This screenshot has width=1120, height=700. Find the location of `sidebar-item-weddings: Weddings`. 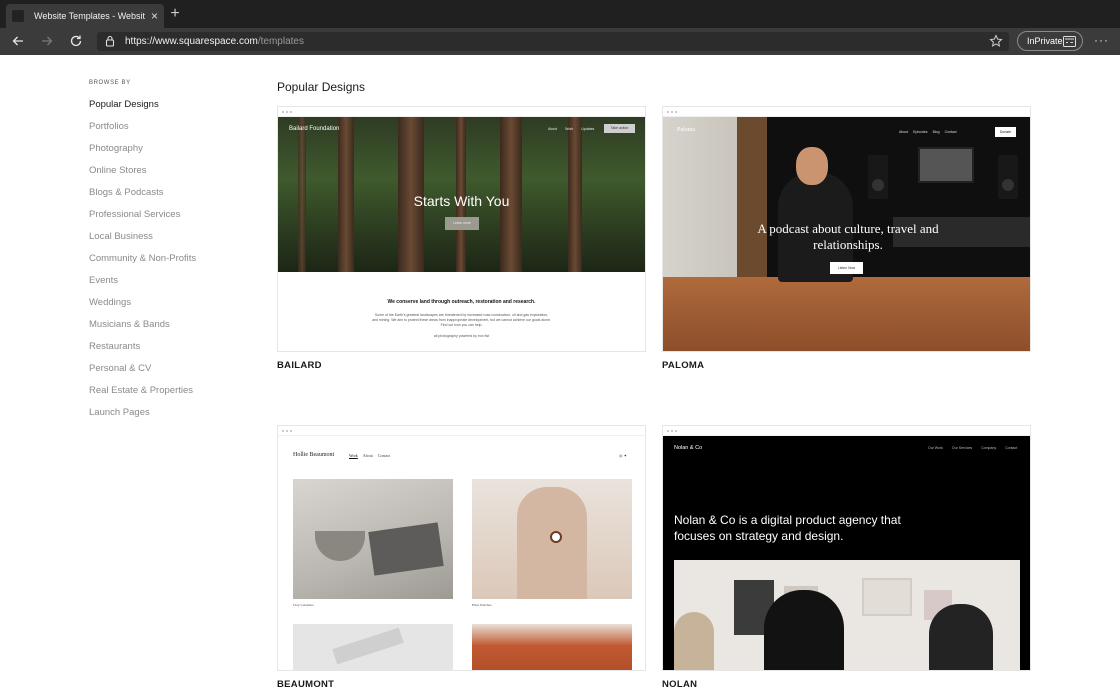

sidebar-item-weddings: Weddings is located at coordinates (174, 308).